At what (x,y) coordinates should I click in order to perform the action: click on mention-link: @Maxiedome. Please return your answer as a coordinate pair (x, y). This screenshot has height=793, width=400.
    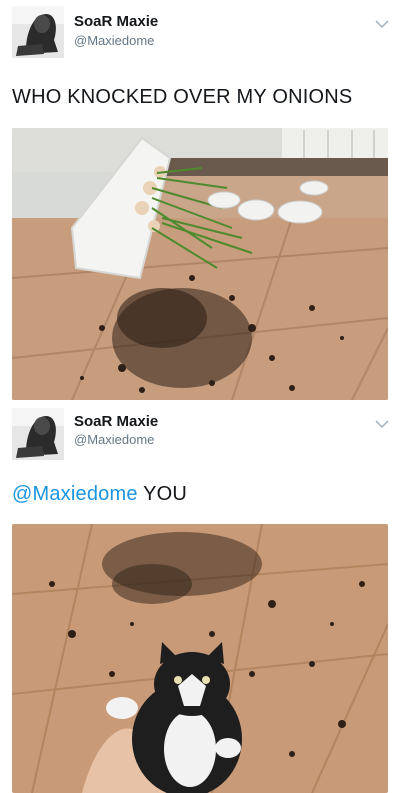
    Looking at the image, I should click on (75, 494).